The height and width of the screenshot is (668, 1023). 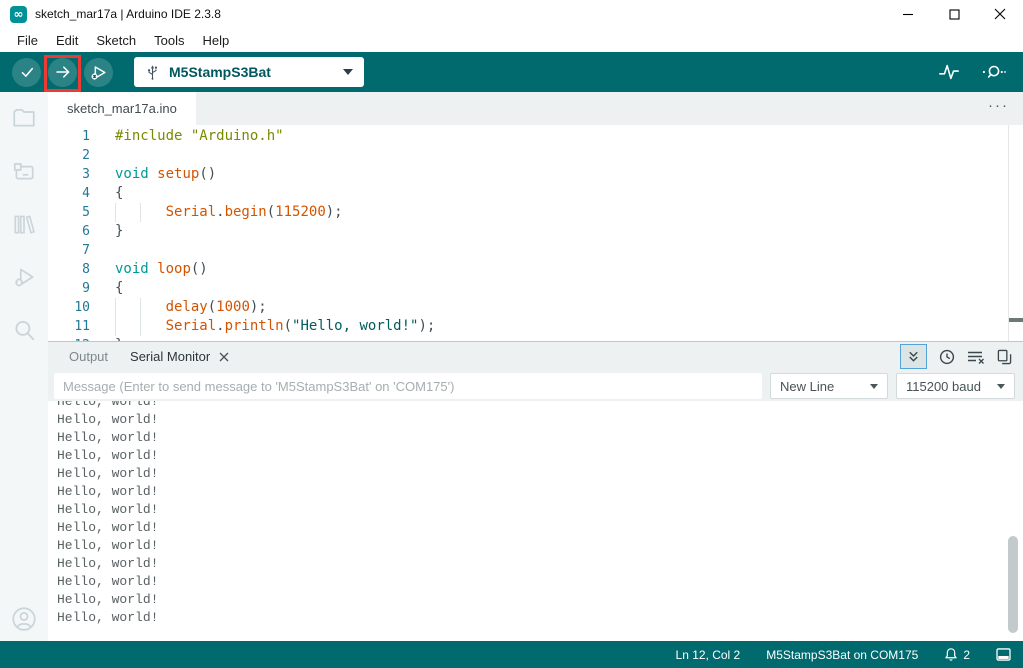 I want to click on menu-item-sketch: Sketch, so click(x=116, y=40).